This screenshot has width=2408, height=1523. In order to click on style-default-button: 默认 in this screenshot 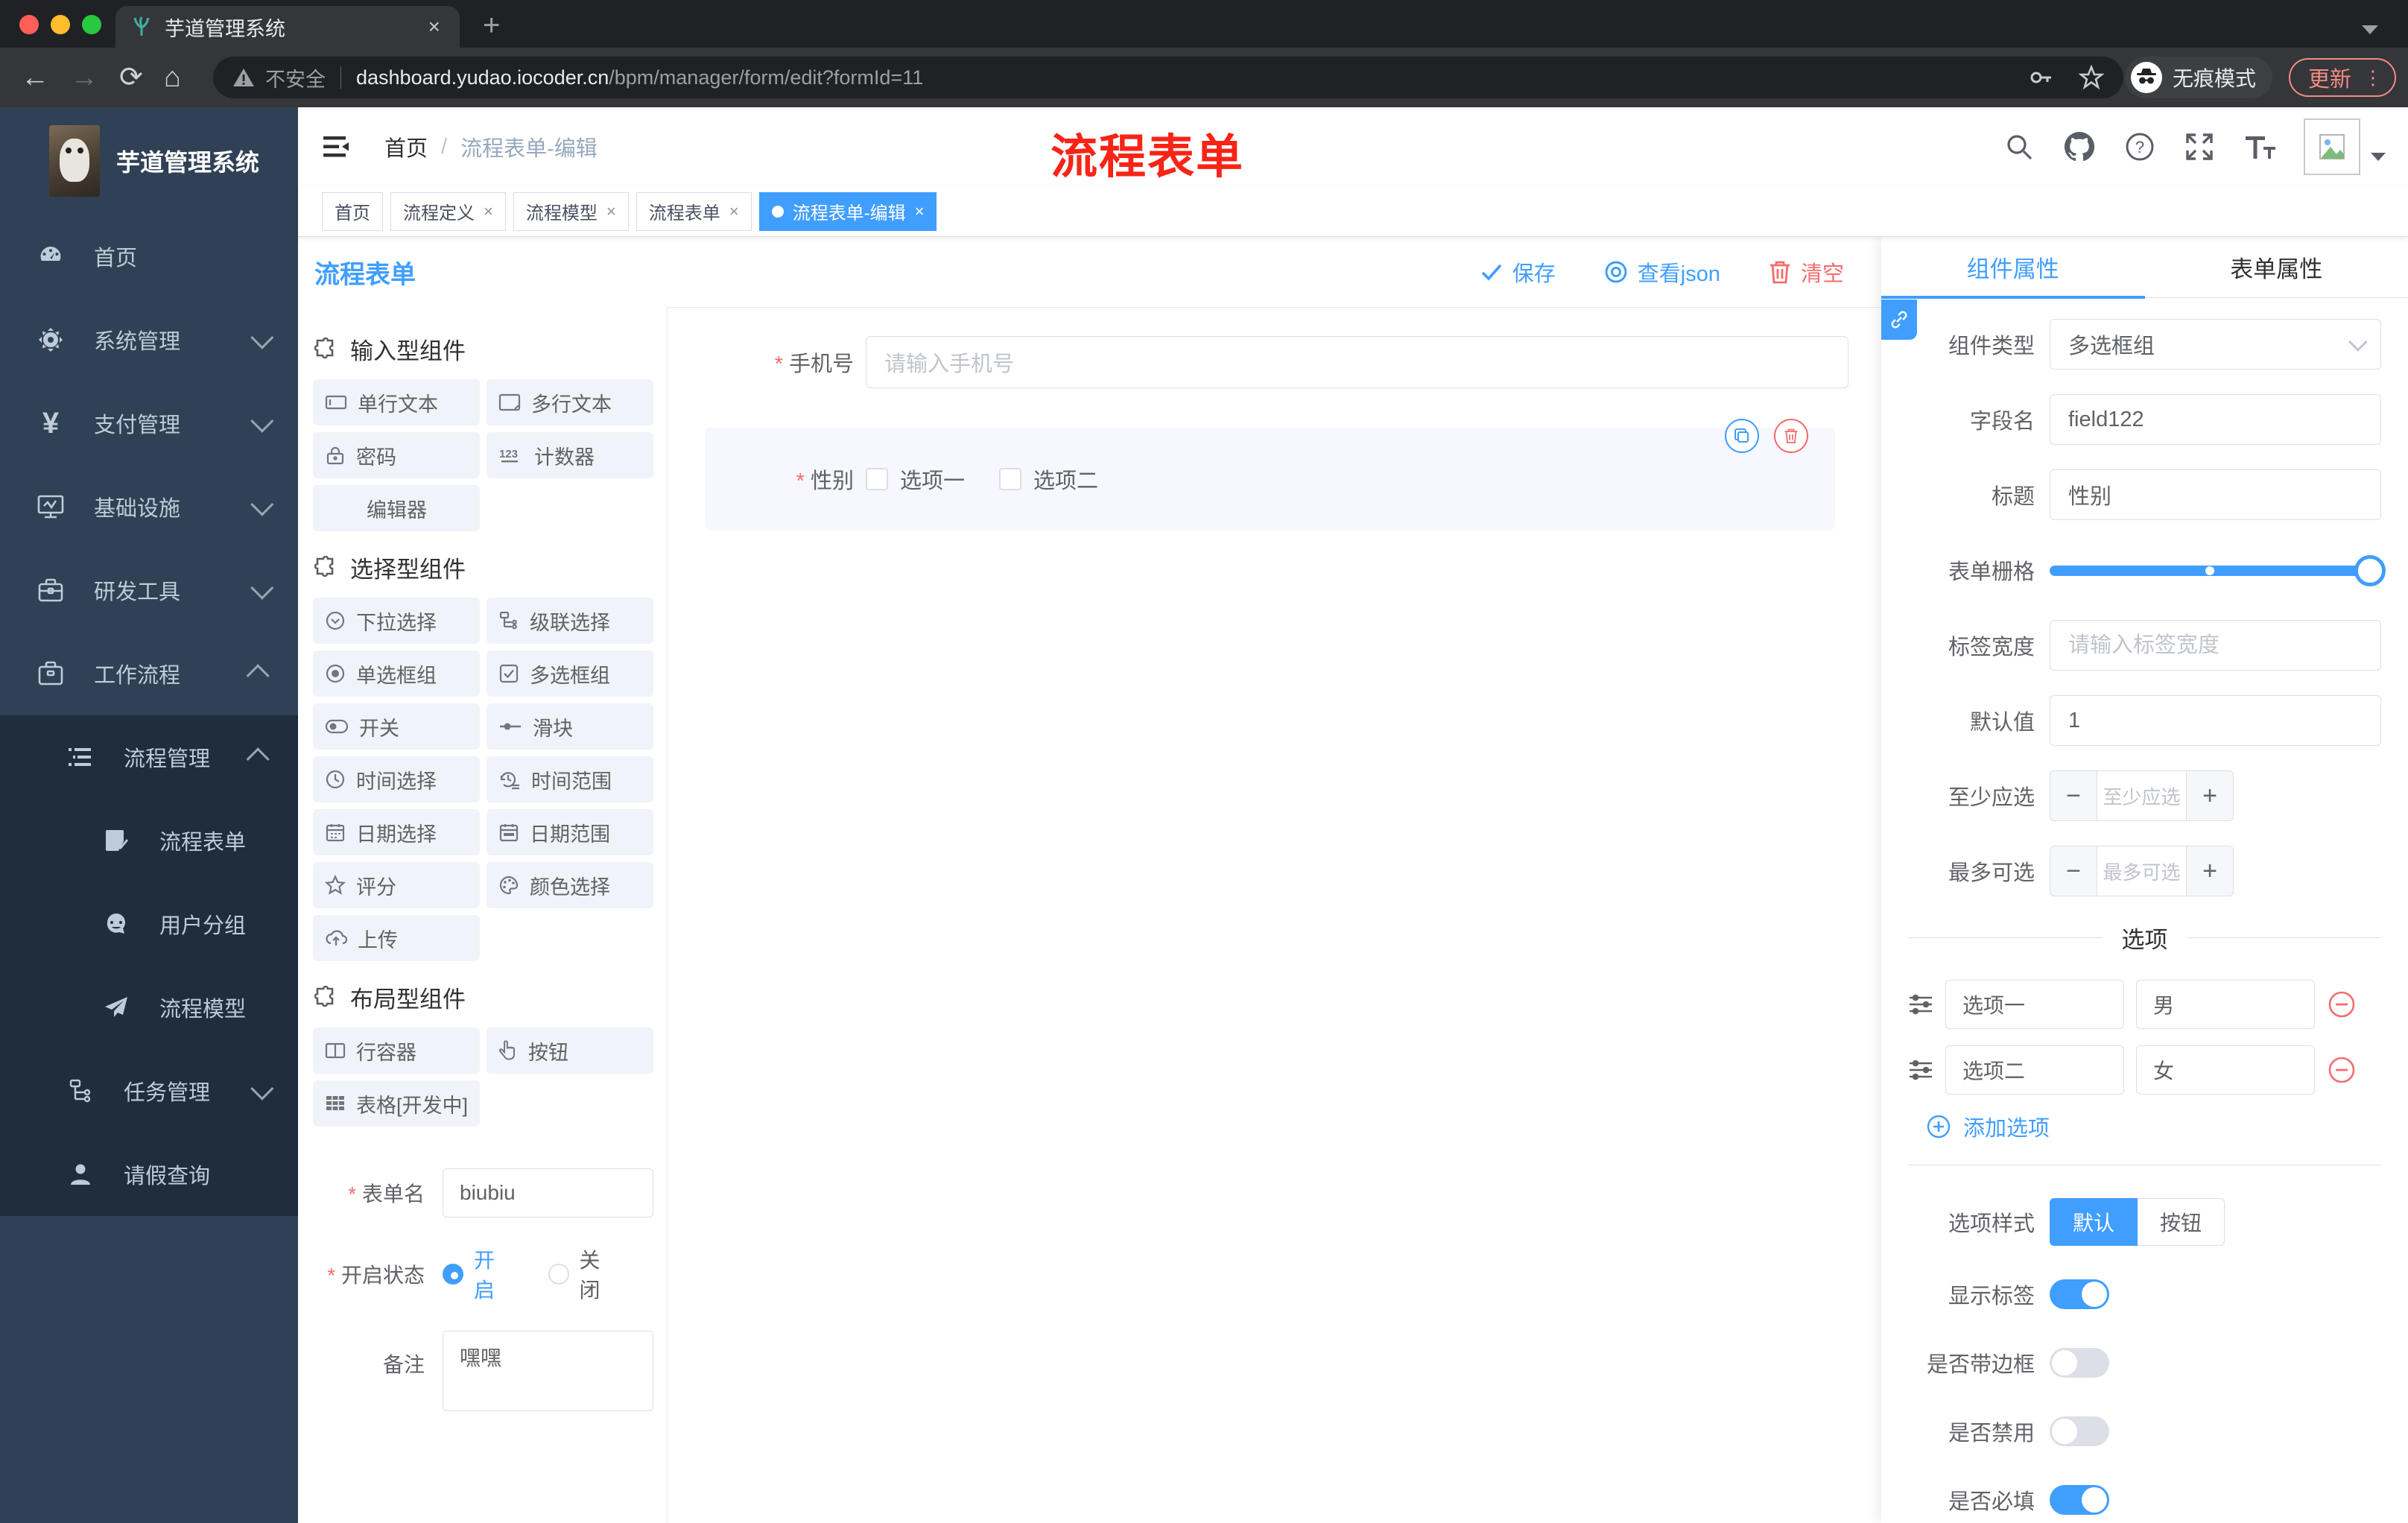, I will do `click(2094, 1222)`.